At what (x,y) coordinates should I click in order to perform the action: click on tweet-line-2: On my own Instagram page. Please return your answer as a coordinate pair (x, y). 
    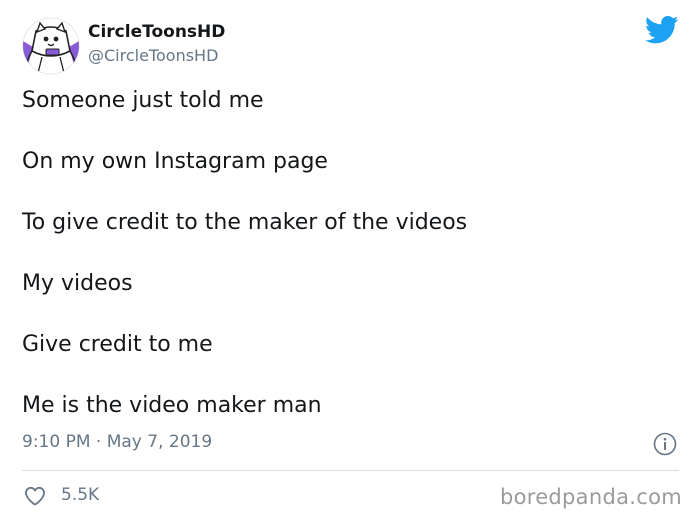
    Looking at the image, I should click on (175, 161).